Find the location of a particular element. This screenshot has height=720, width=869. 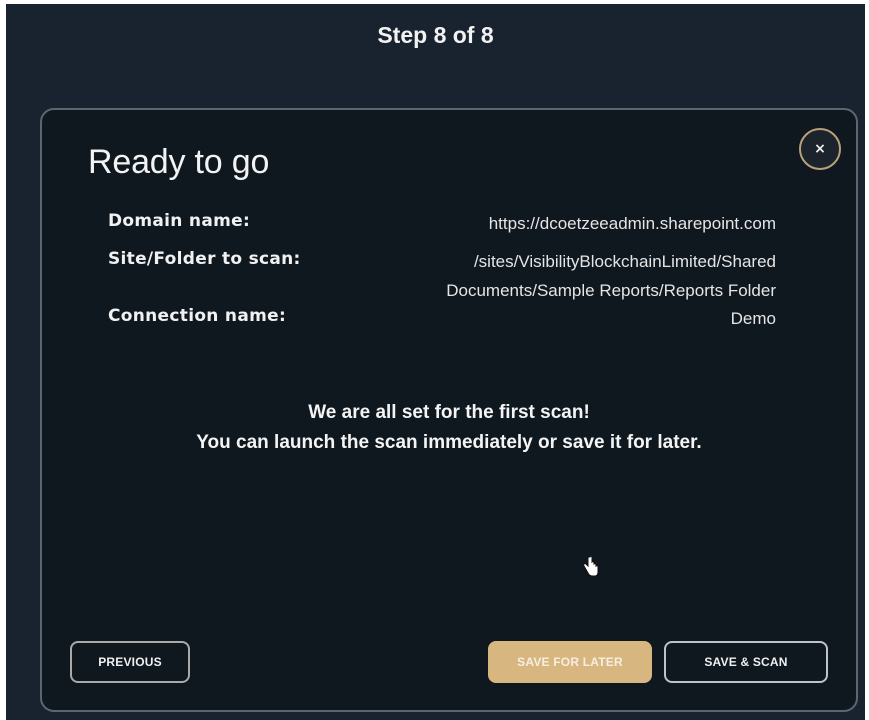

save-and-scan-button: SAVE & SCAN is located at coordinates (746, 662).